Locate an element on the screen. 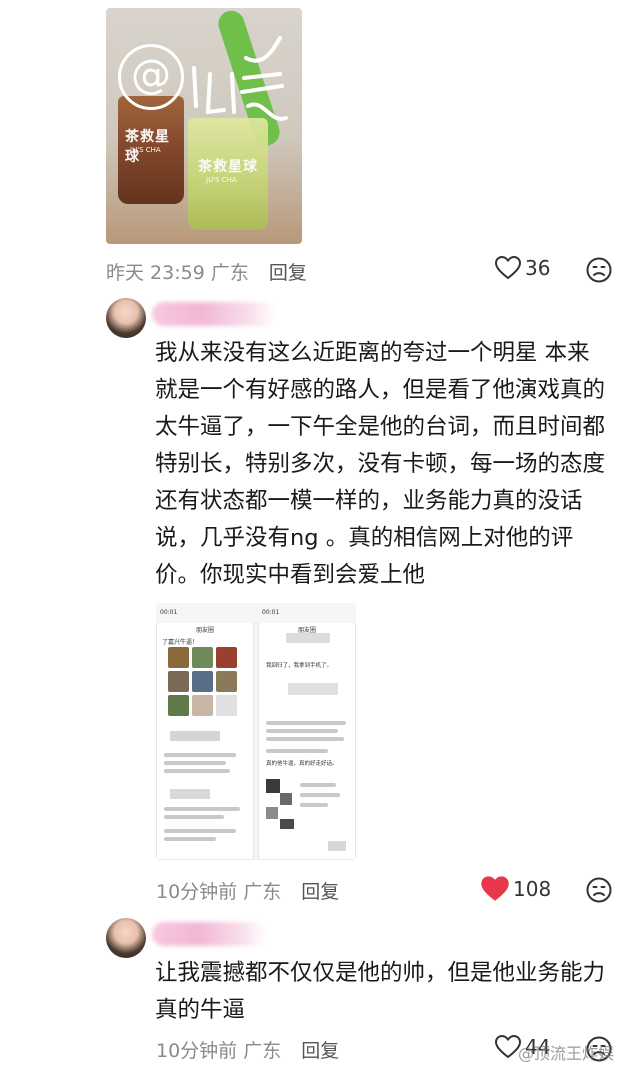 This screenshot has height=1070, width=640. comment1-like-count: 108 is located at coordinates (532, 889).